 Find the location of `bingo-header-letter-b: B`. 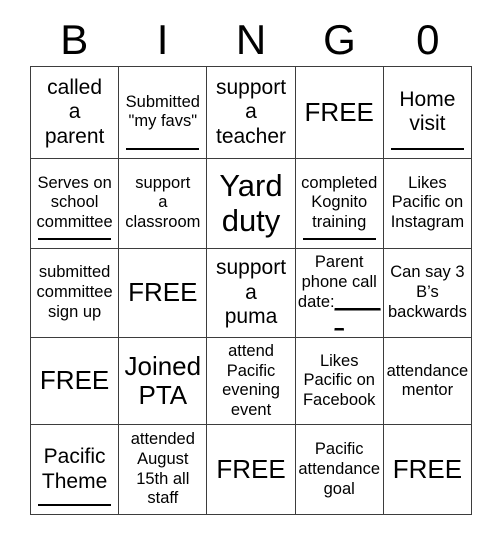

bingo-header-letter-b: B is located at coordinates (74, 39).